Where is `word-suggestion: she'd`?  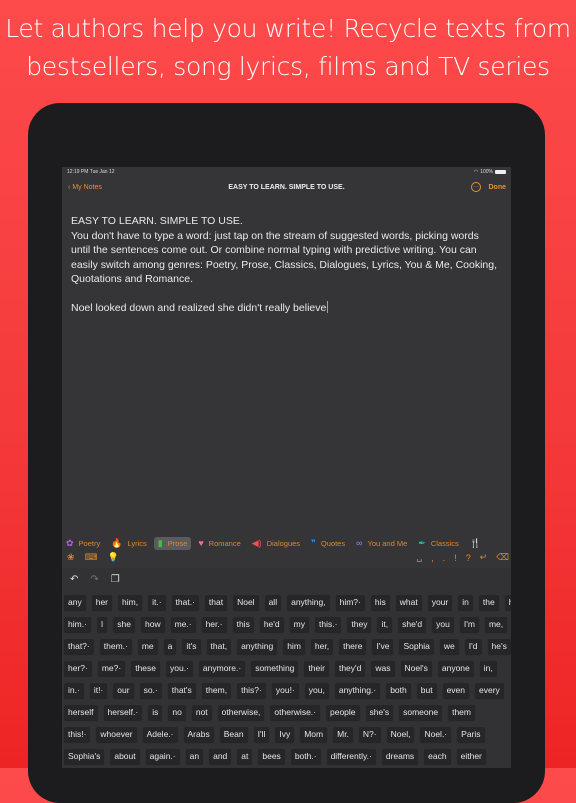 word-suggestion: she'd is located at coordinates (412, 624).